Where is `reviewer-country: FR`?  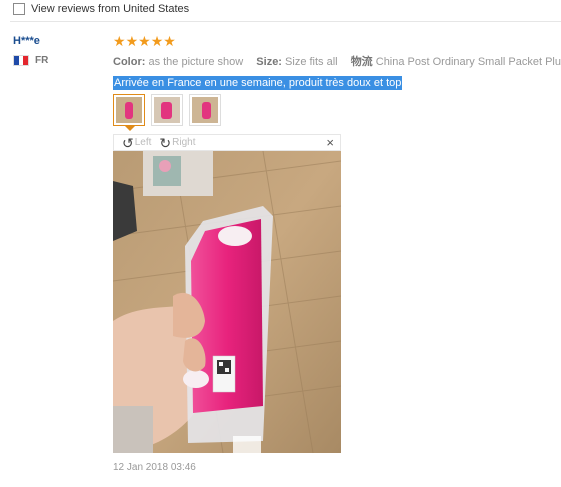
reviewer-country: FR is located at coordinates (58, 60).